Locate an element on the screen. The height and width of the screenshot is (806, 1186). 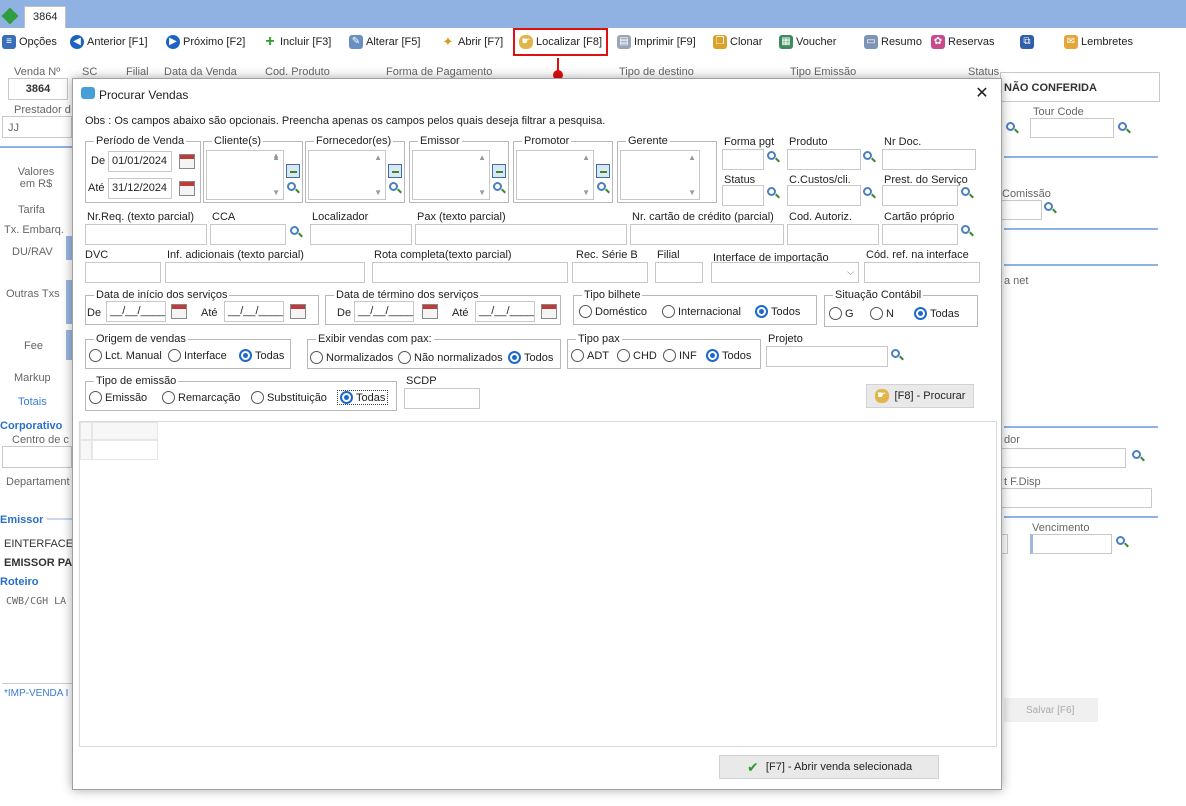
radio-internacional: Internacional is located at coordinates (701, 311).